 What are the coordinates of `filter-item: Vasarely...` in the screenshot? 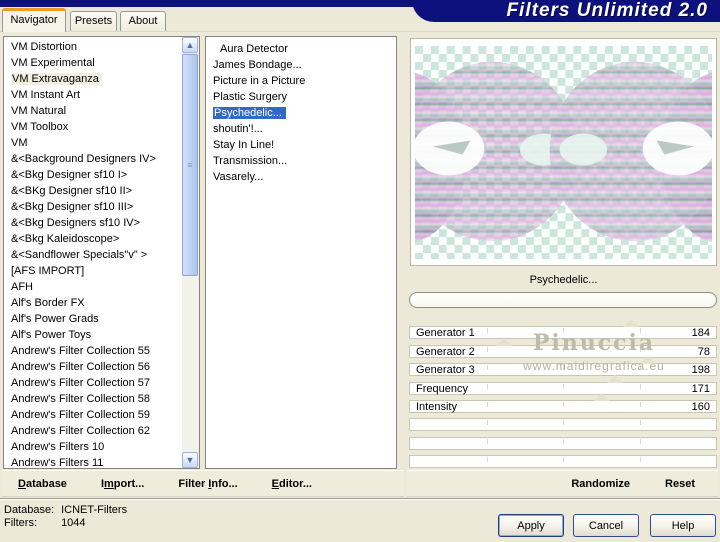 It's located at (302, 177).